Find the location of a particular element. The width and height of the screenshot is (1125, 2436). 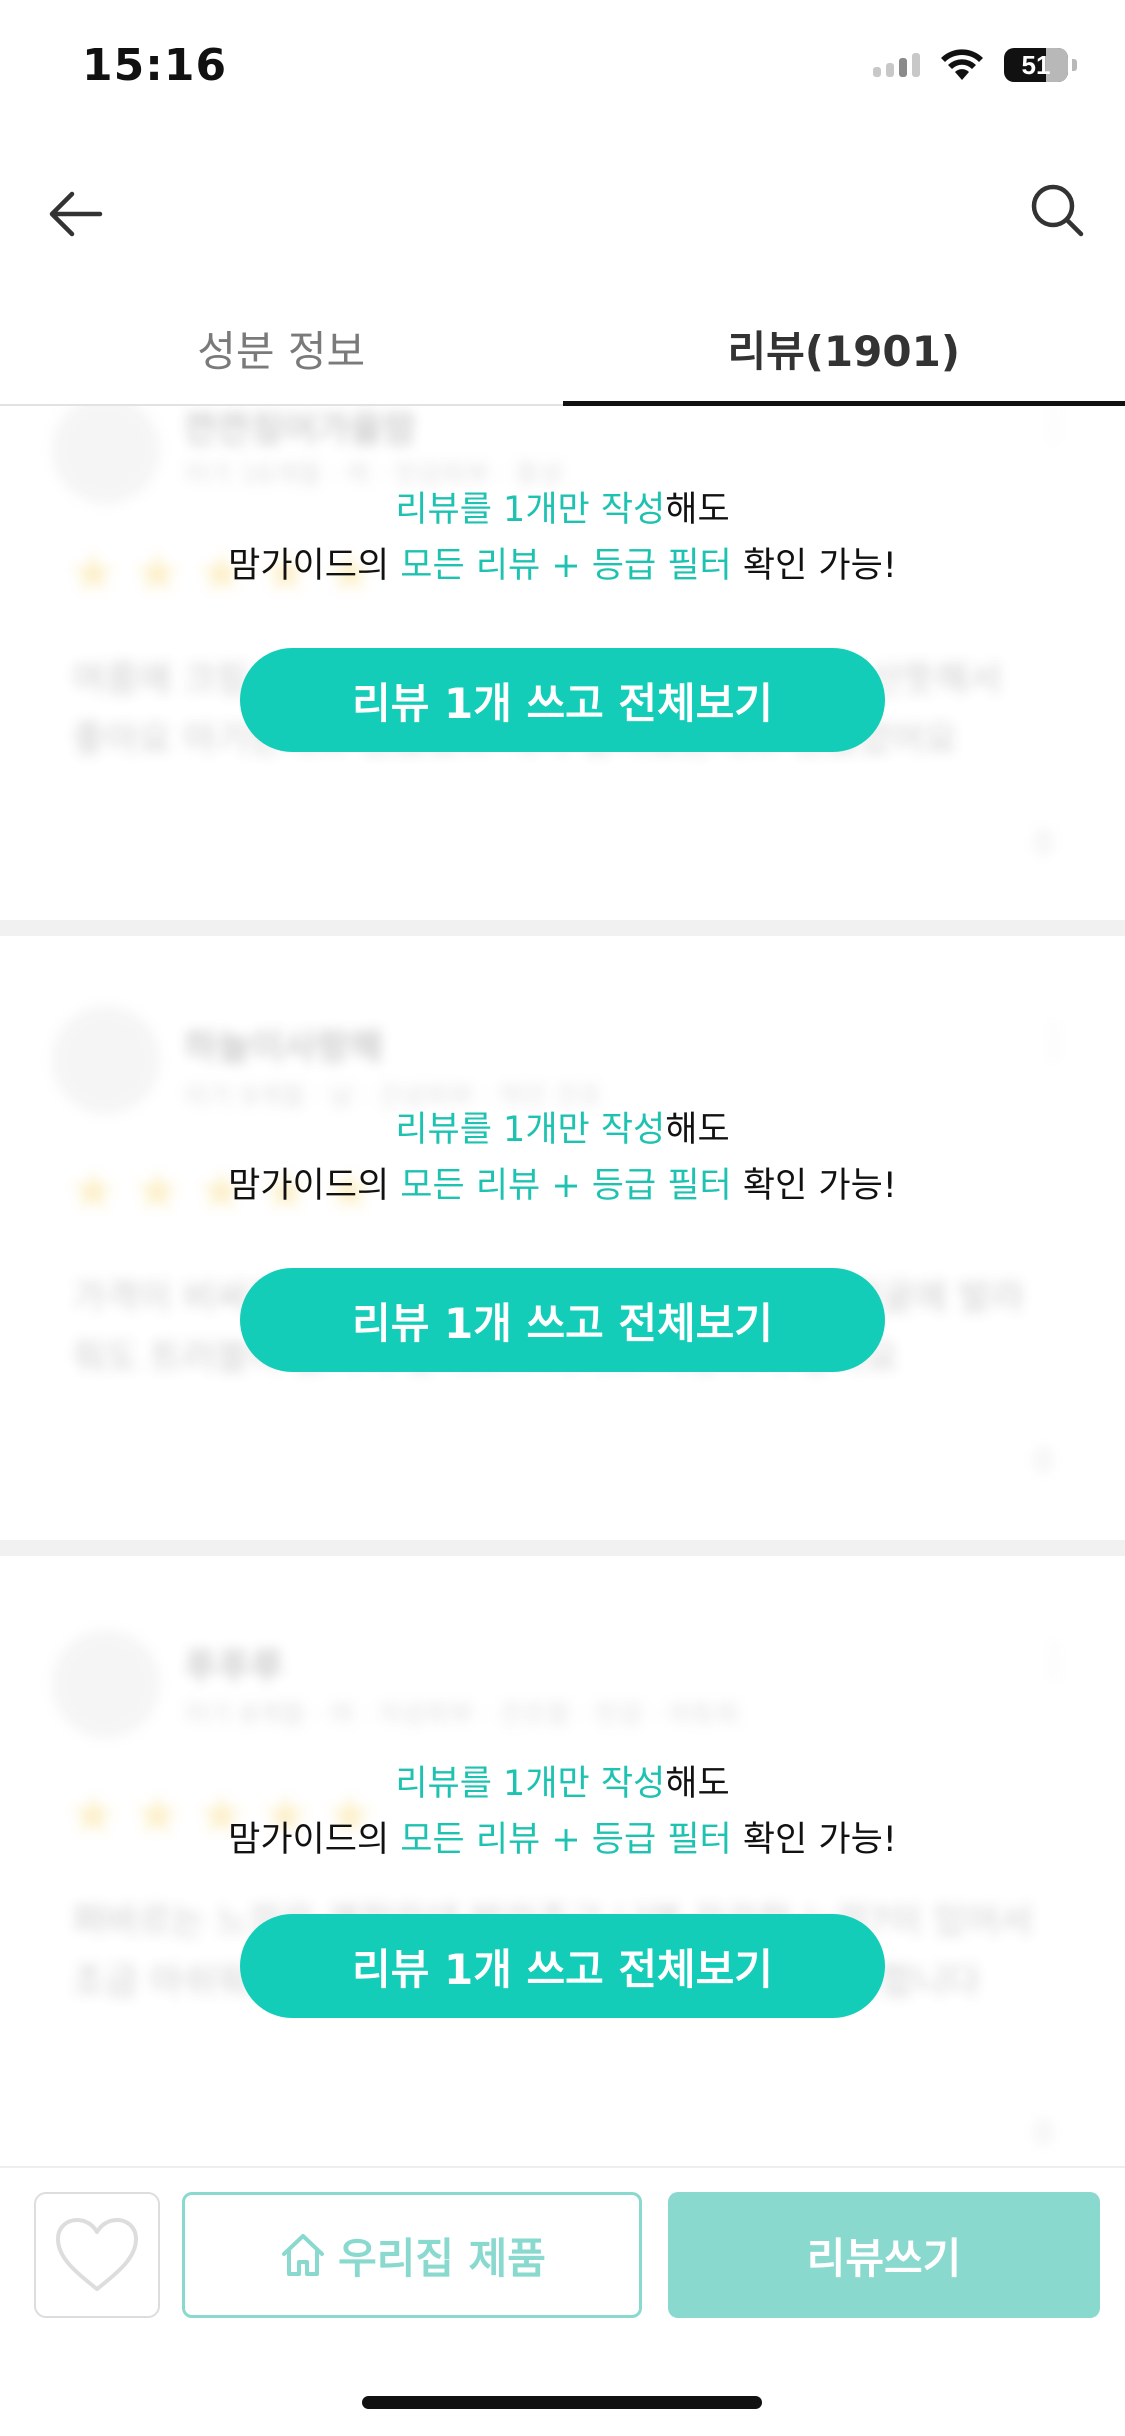

my-home-products-button: 우리집 제품 is located at coordinates (412, 2255).